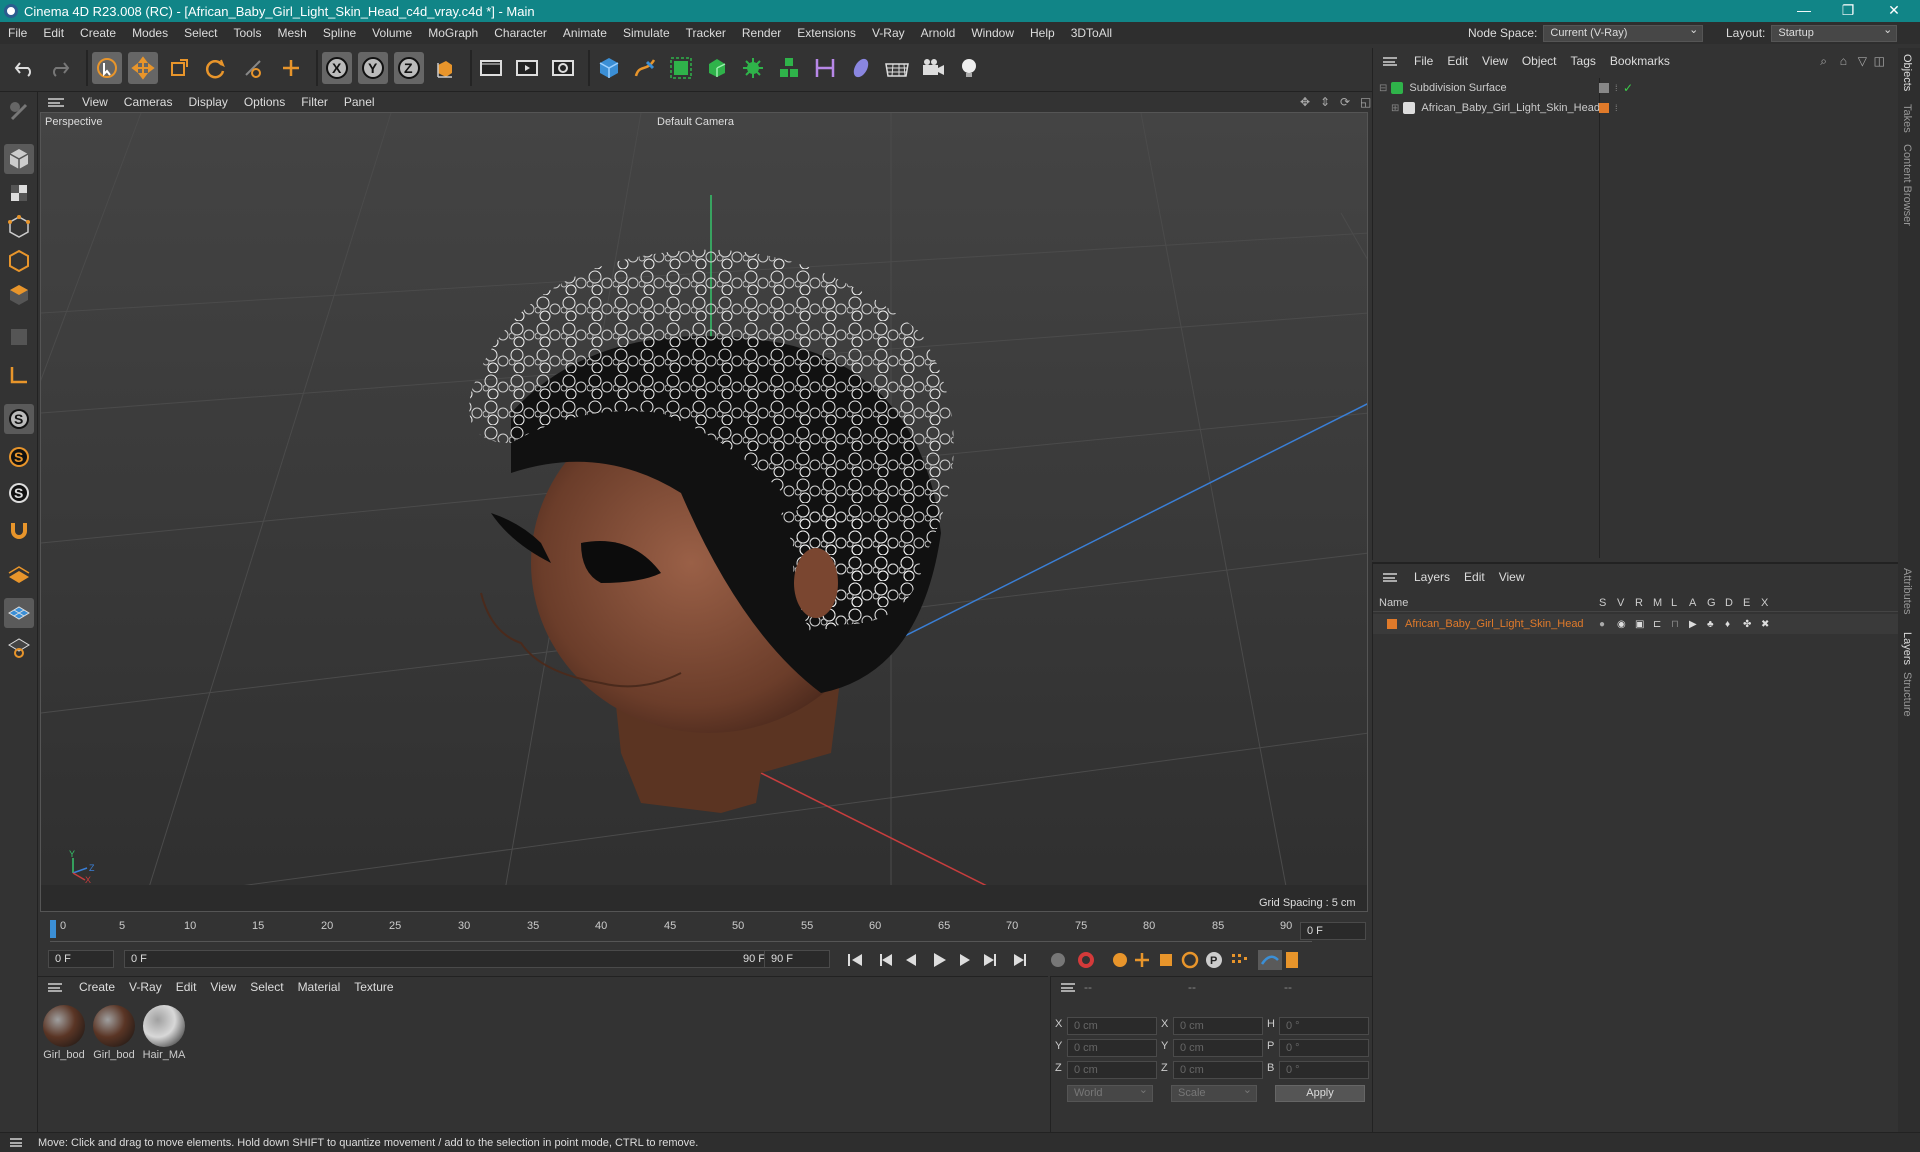 This screenshot has height=1152, width=1920. Describe the element at coordinates (1804, 11) in the screenshot. I see `minimize-button: —` at that location.